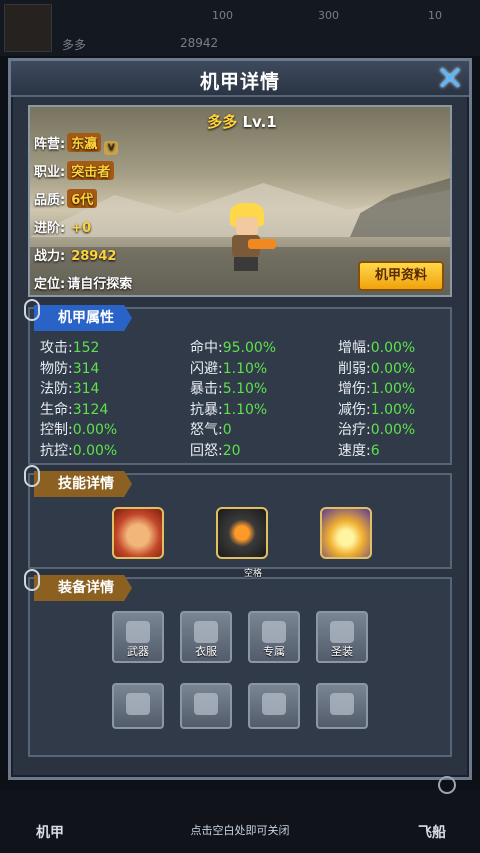  What do you see at coordinates (245, 409) in the screenshot?
I see `attribute-value: 1.10%` at bounding box center [245, 409].